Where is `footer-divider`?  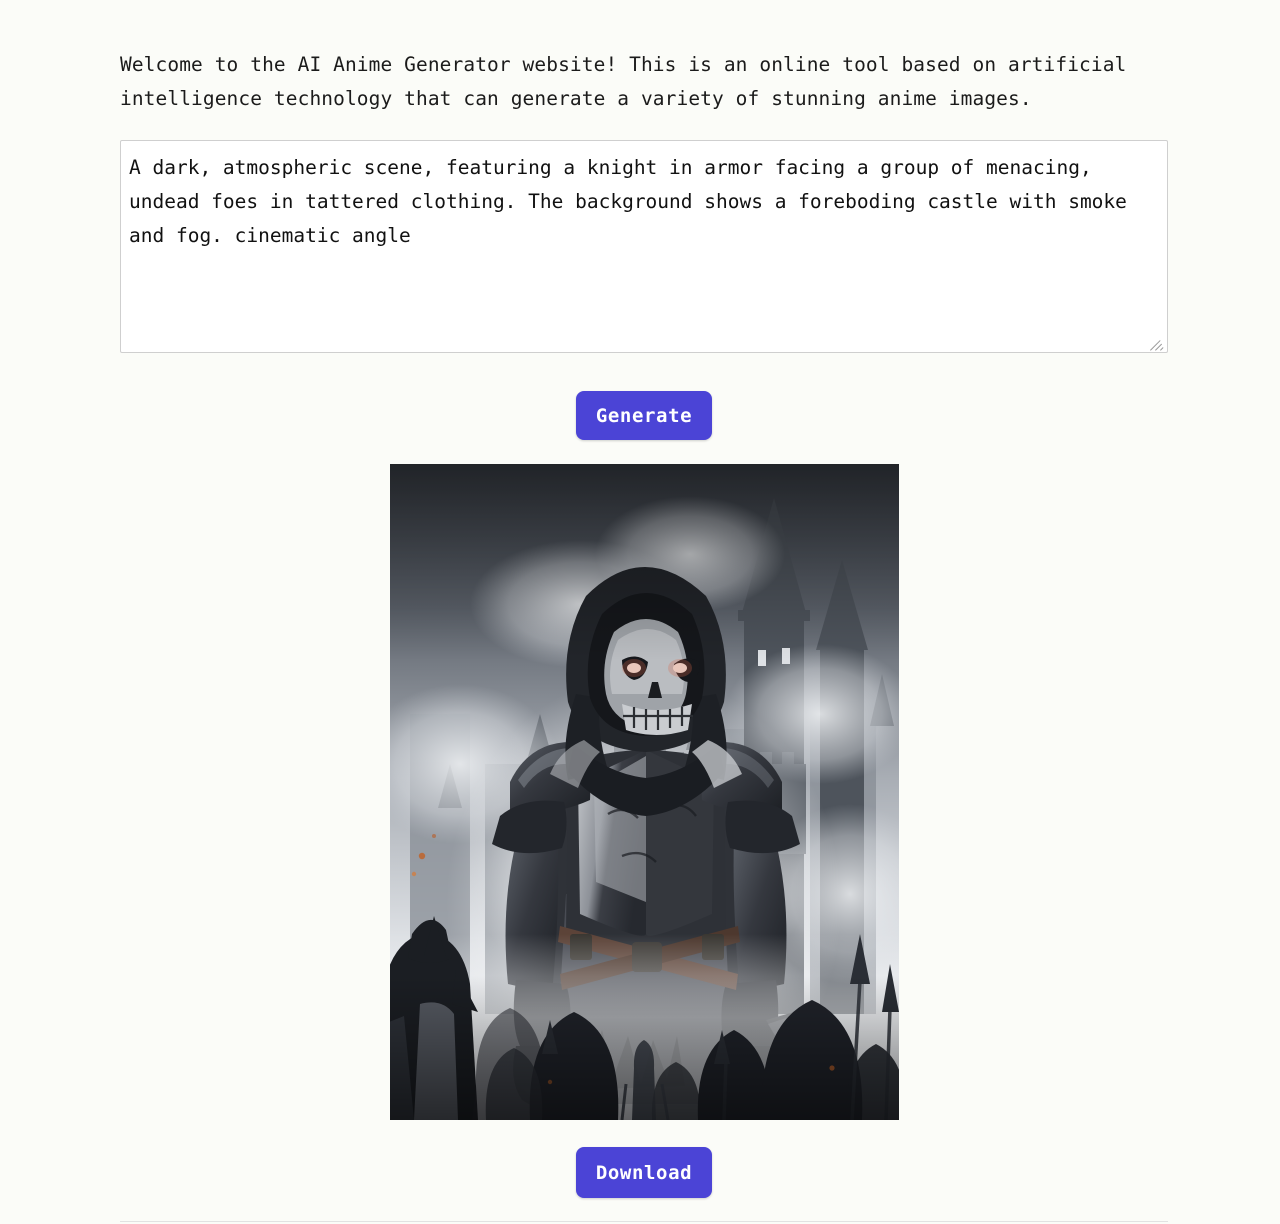 footer-divider is located at coordinates (644, 1221).